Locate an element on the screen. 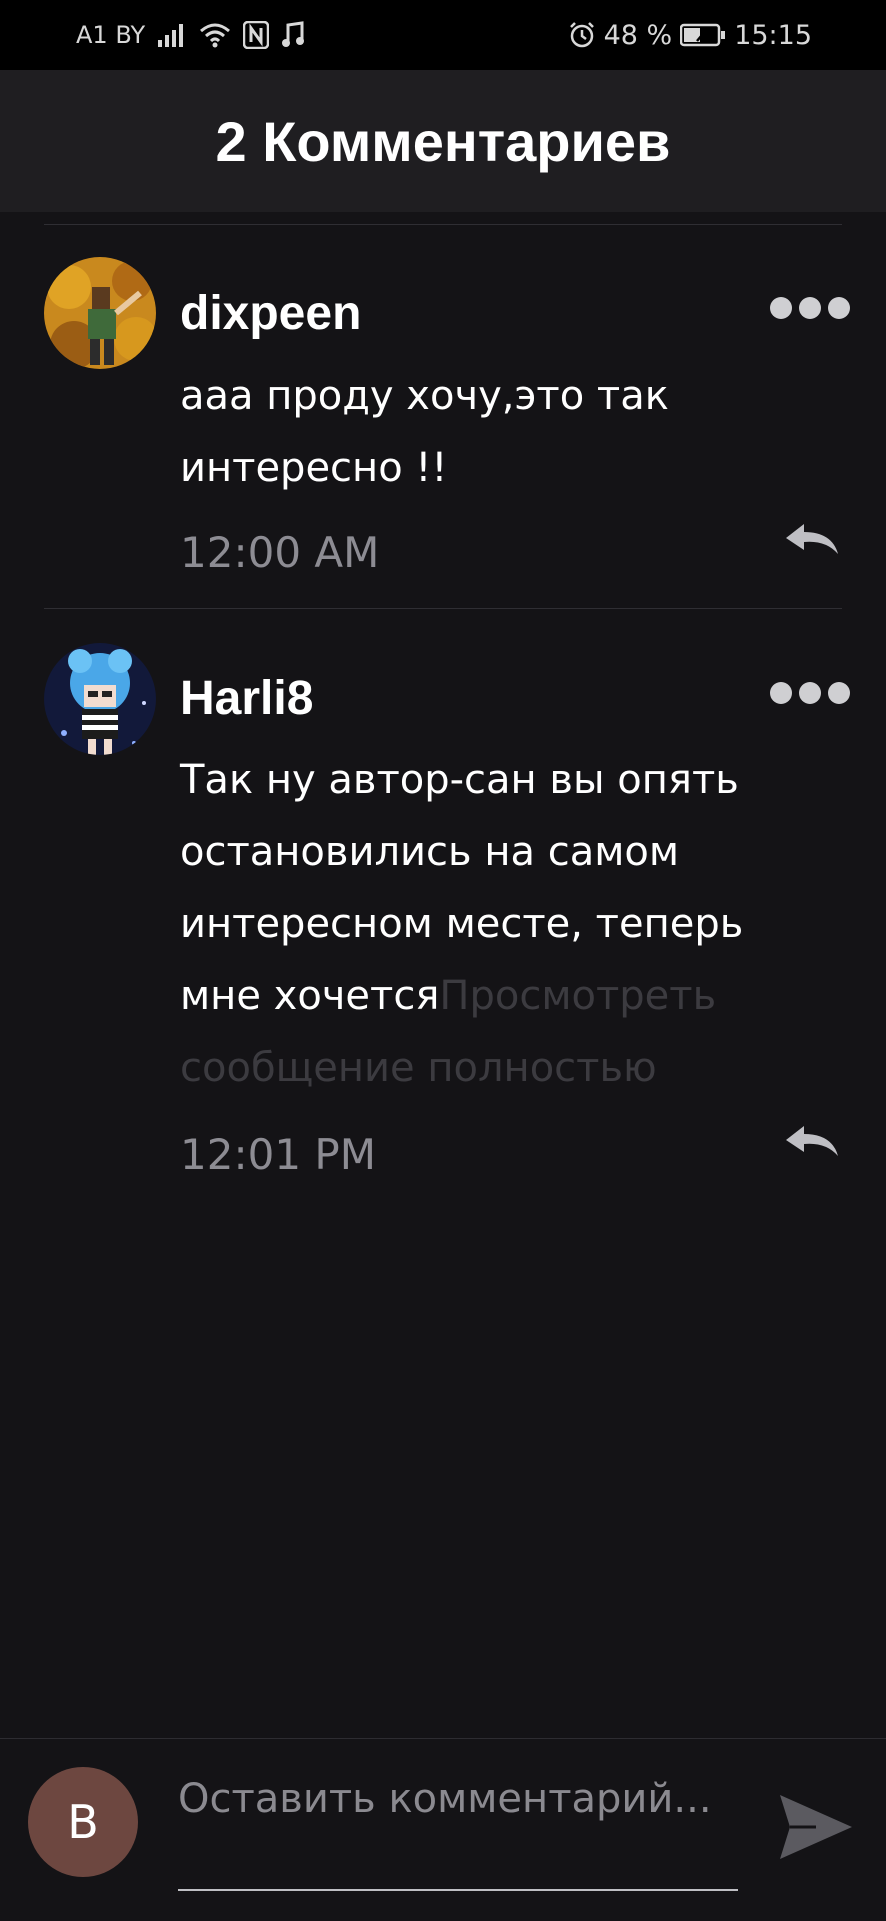  alarm-icon is located at coordinates (582, 35).